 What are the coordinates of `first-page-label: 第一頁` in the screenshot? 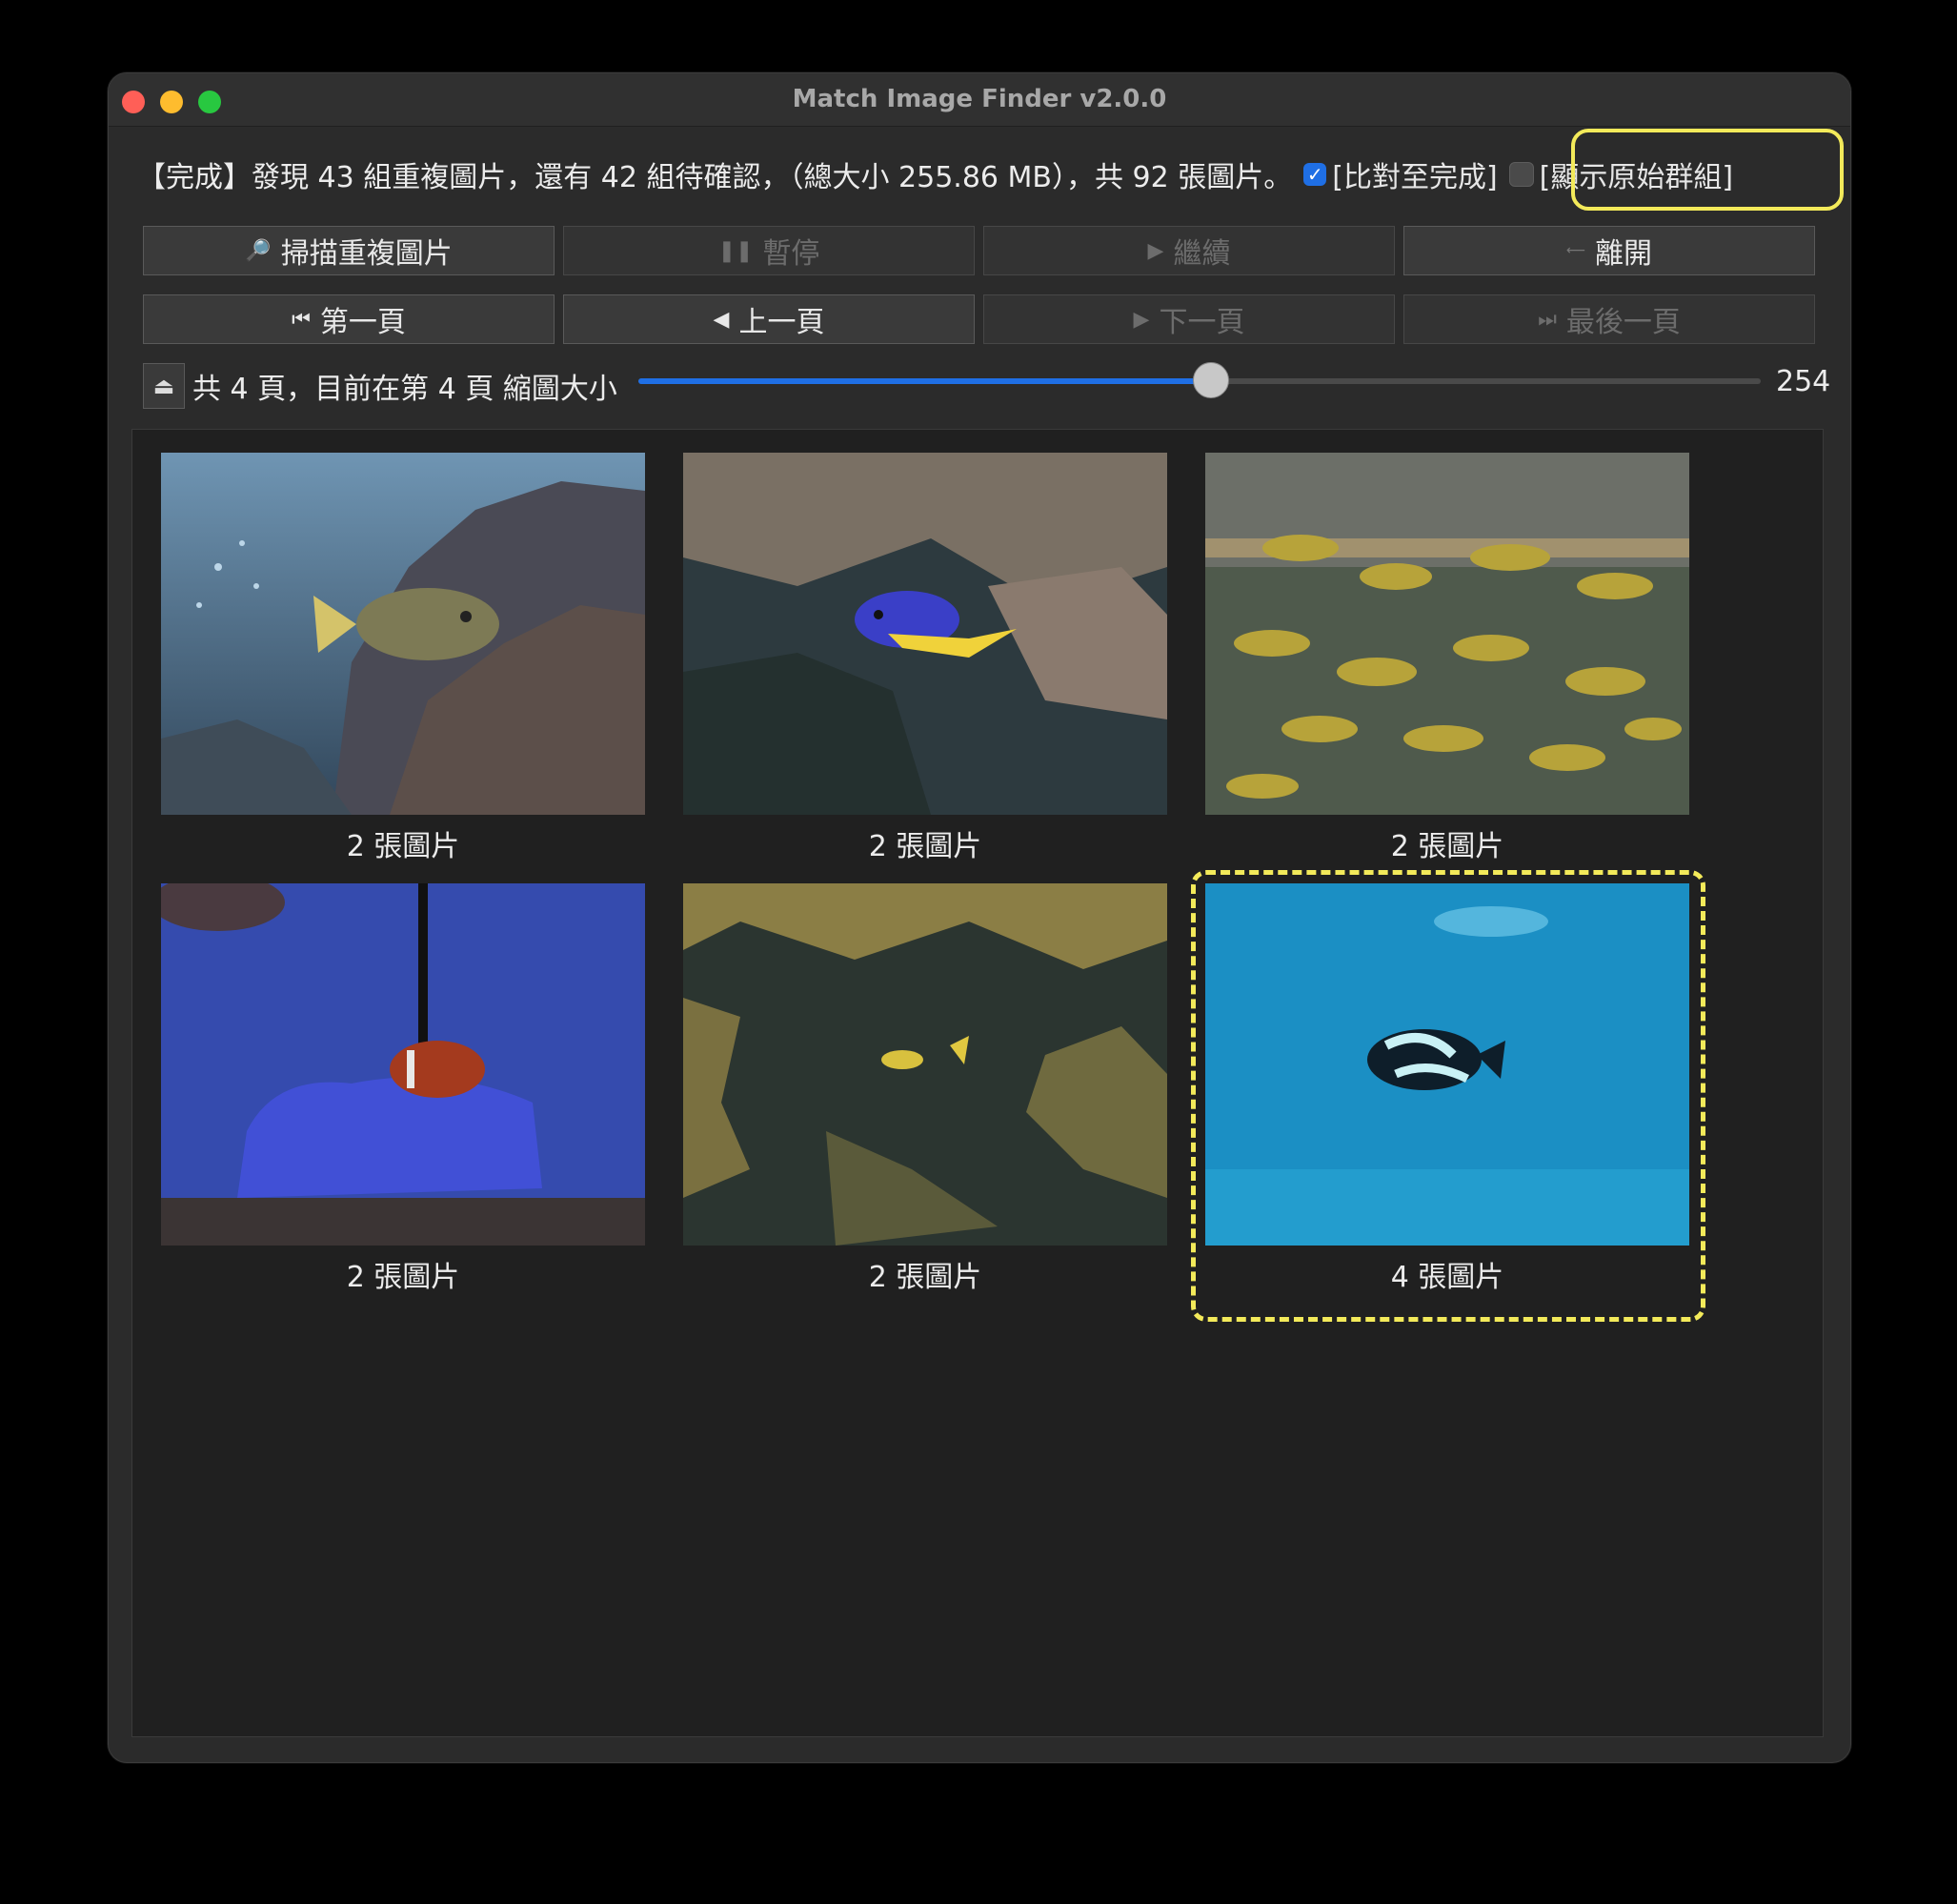 It's located at (362, 322).